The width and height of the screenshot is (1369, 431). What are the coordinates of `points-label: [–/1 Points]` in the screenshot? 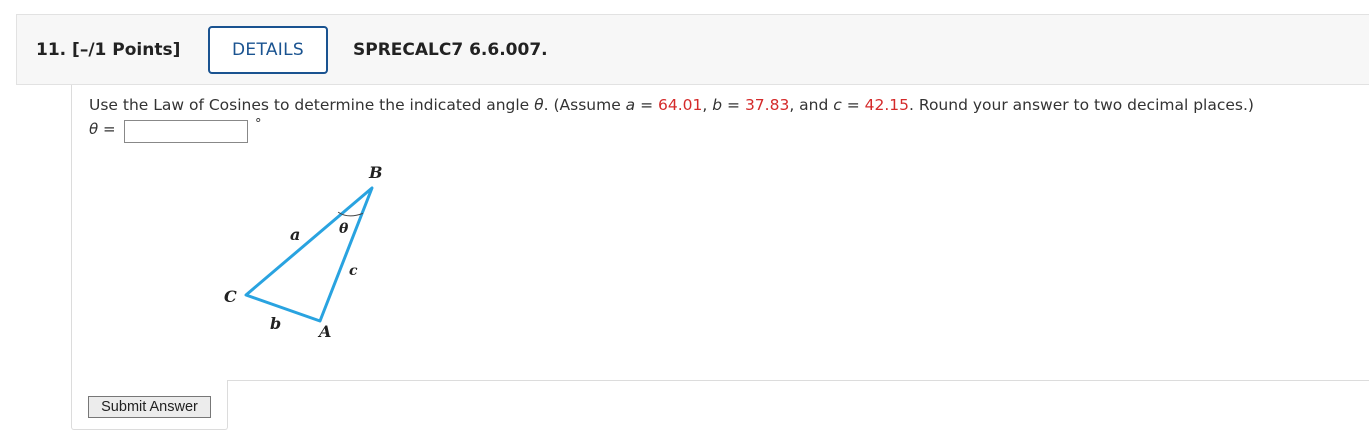 It's located at (126, 50).